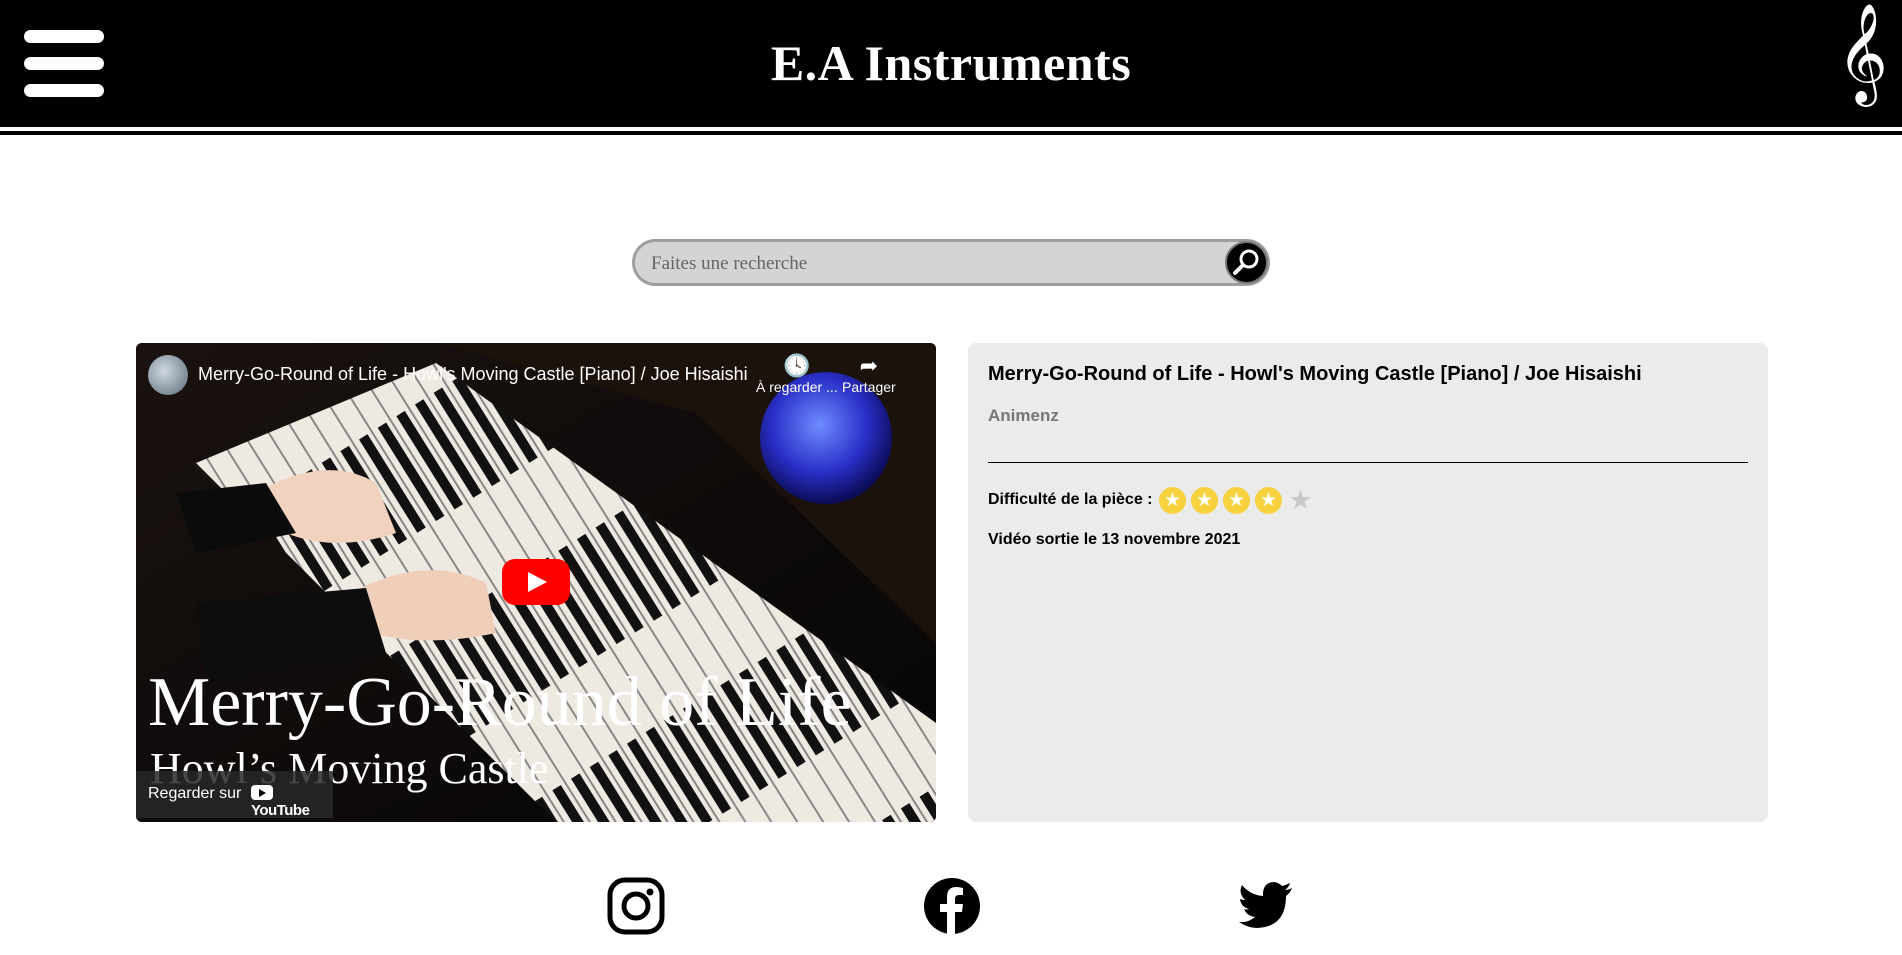  What do you see at coordinates (195, 793) in the screenshot?
I see `watch-on-label: Regarder sur` at bounding box center [195, 793].